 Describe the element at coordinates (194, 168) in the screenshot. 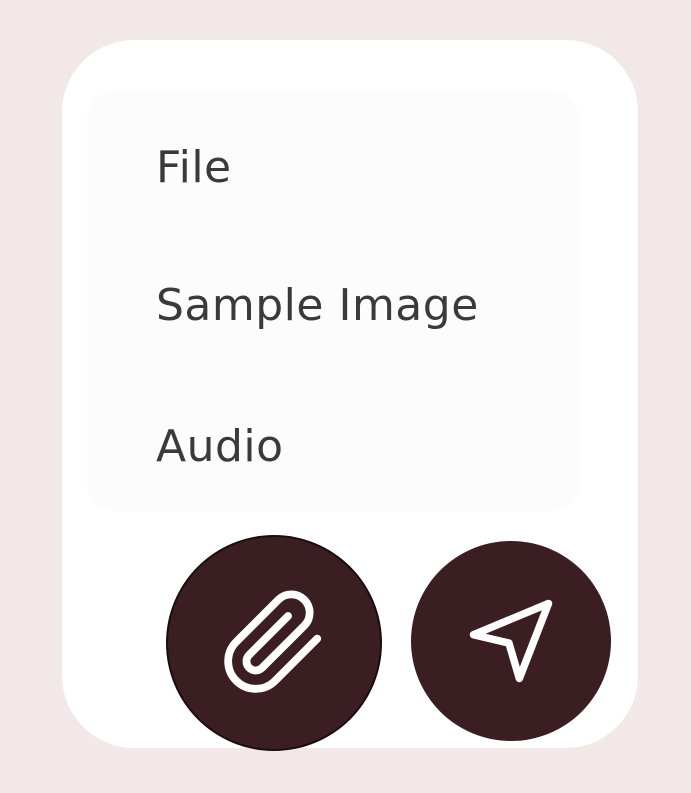

I see `menu-item-file: File` at that location.